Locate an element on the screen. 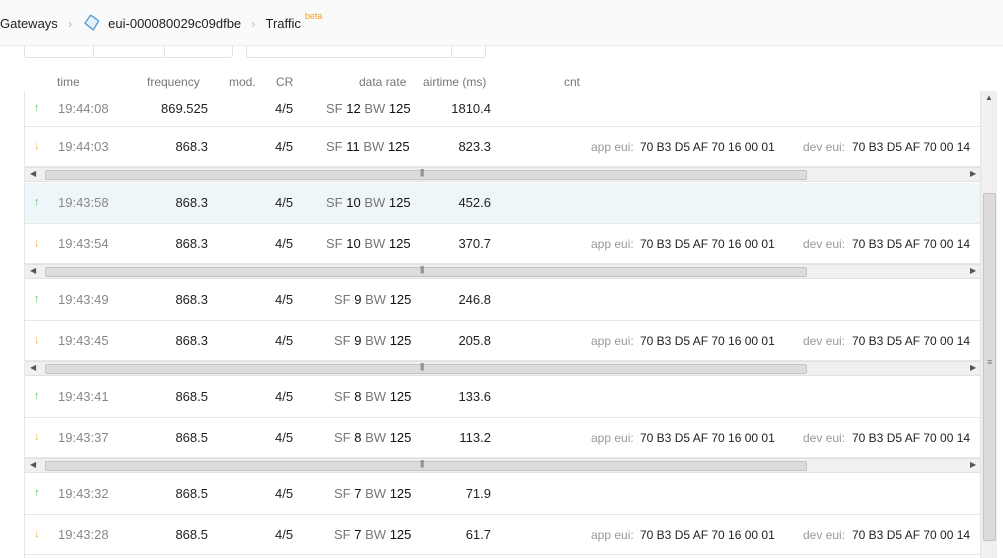 This screenshot has height=558, width=1003. table-row: ↑ 19:43:58 868.3 4/5 SF 10 BW 125 452.6 is located at coordinates (502, 203).